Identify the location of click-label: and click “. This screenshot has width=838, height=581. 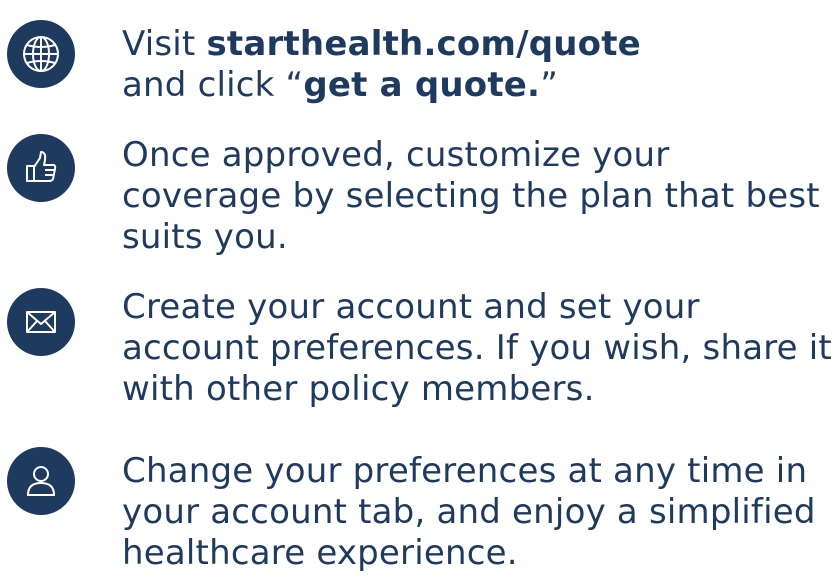
(213, 85).